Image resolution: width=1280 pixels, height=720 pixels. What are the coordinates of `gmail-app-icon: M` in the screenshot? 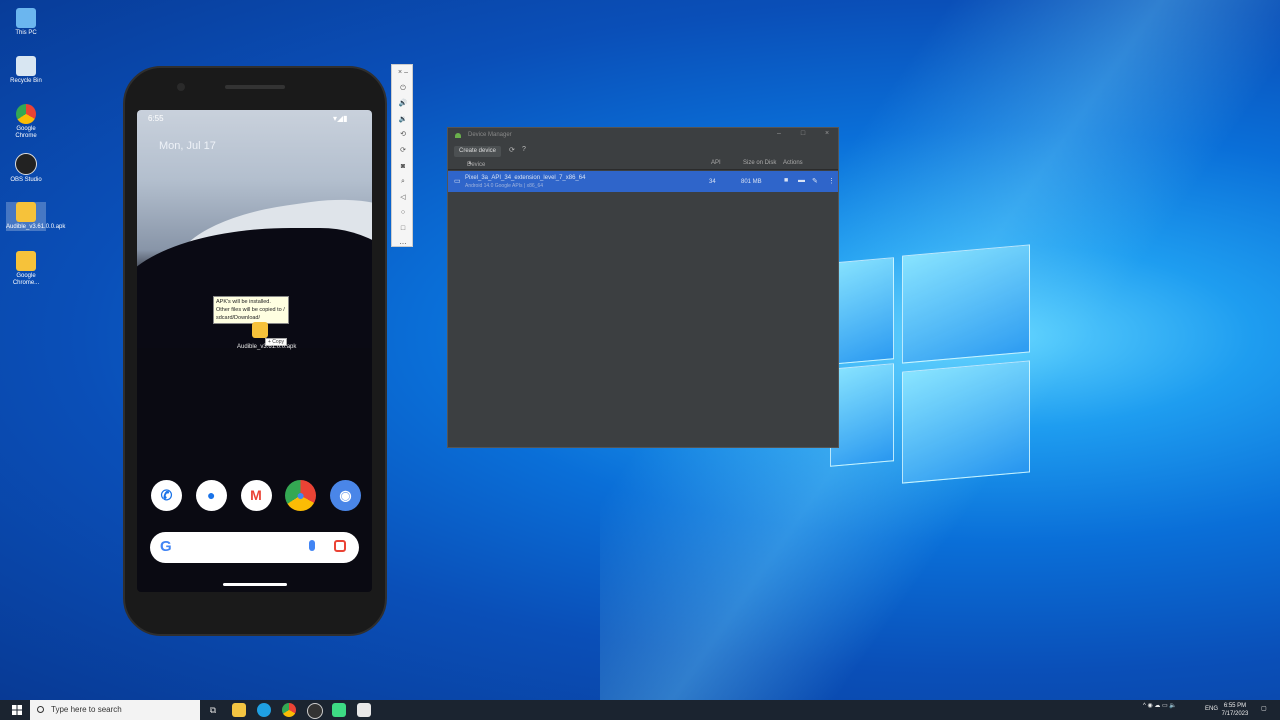 It's located at (256, 495).